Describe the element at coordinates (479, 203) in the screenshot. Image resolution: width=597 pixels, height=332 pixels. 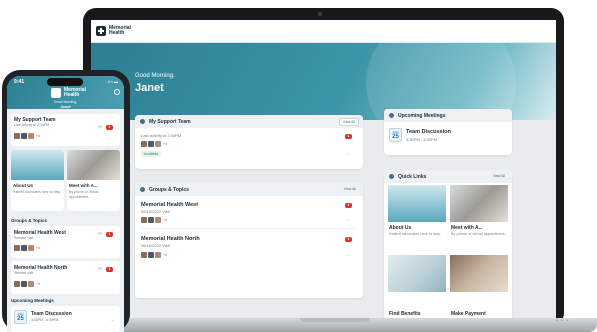
I see `video-call-photo` at that location.